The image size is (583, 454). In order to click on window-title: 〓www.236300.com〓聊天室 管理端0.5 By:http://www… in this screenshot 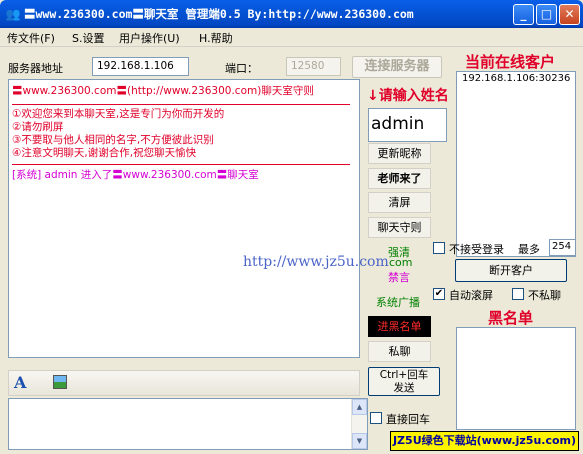, I will do `click(219, 14)`.